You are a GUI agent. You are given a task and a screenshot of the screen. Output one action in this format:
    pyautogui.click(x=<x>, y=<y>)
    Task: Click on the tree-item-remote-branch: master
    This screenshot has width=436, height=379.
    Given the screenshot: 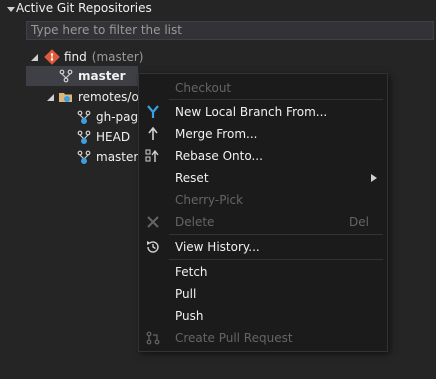 What is the action you would take?
    pyautogui.click(x=107, y=157)
    